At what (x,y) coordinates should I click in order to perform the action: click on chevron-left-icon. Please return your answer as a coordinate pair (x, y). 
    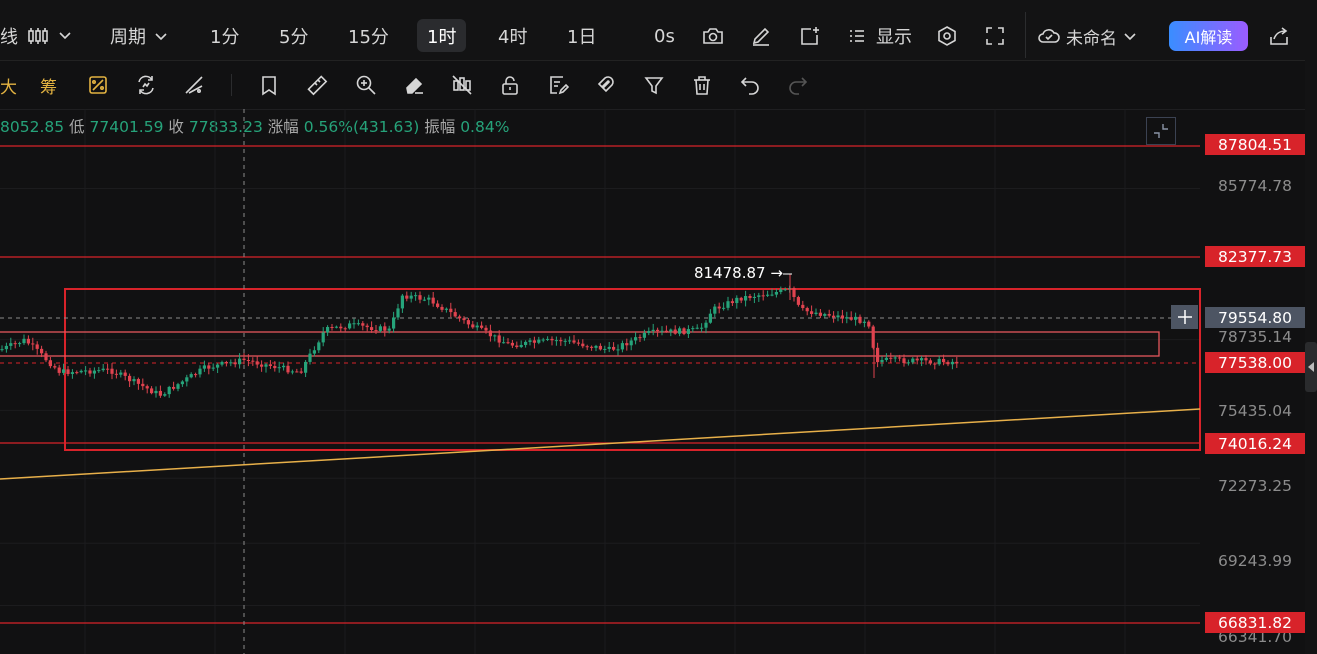
    Looking at the image, I should click on (1311, 367).